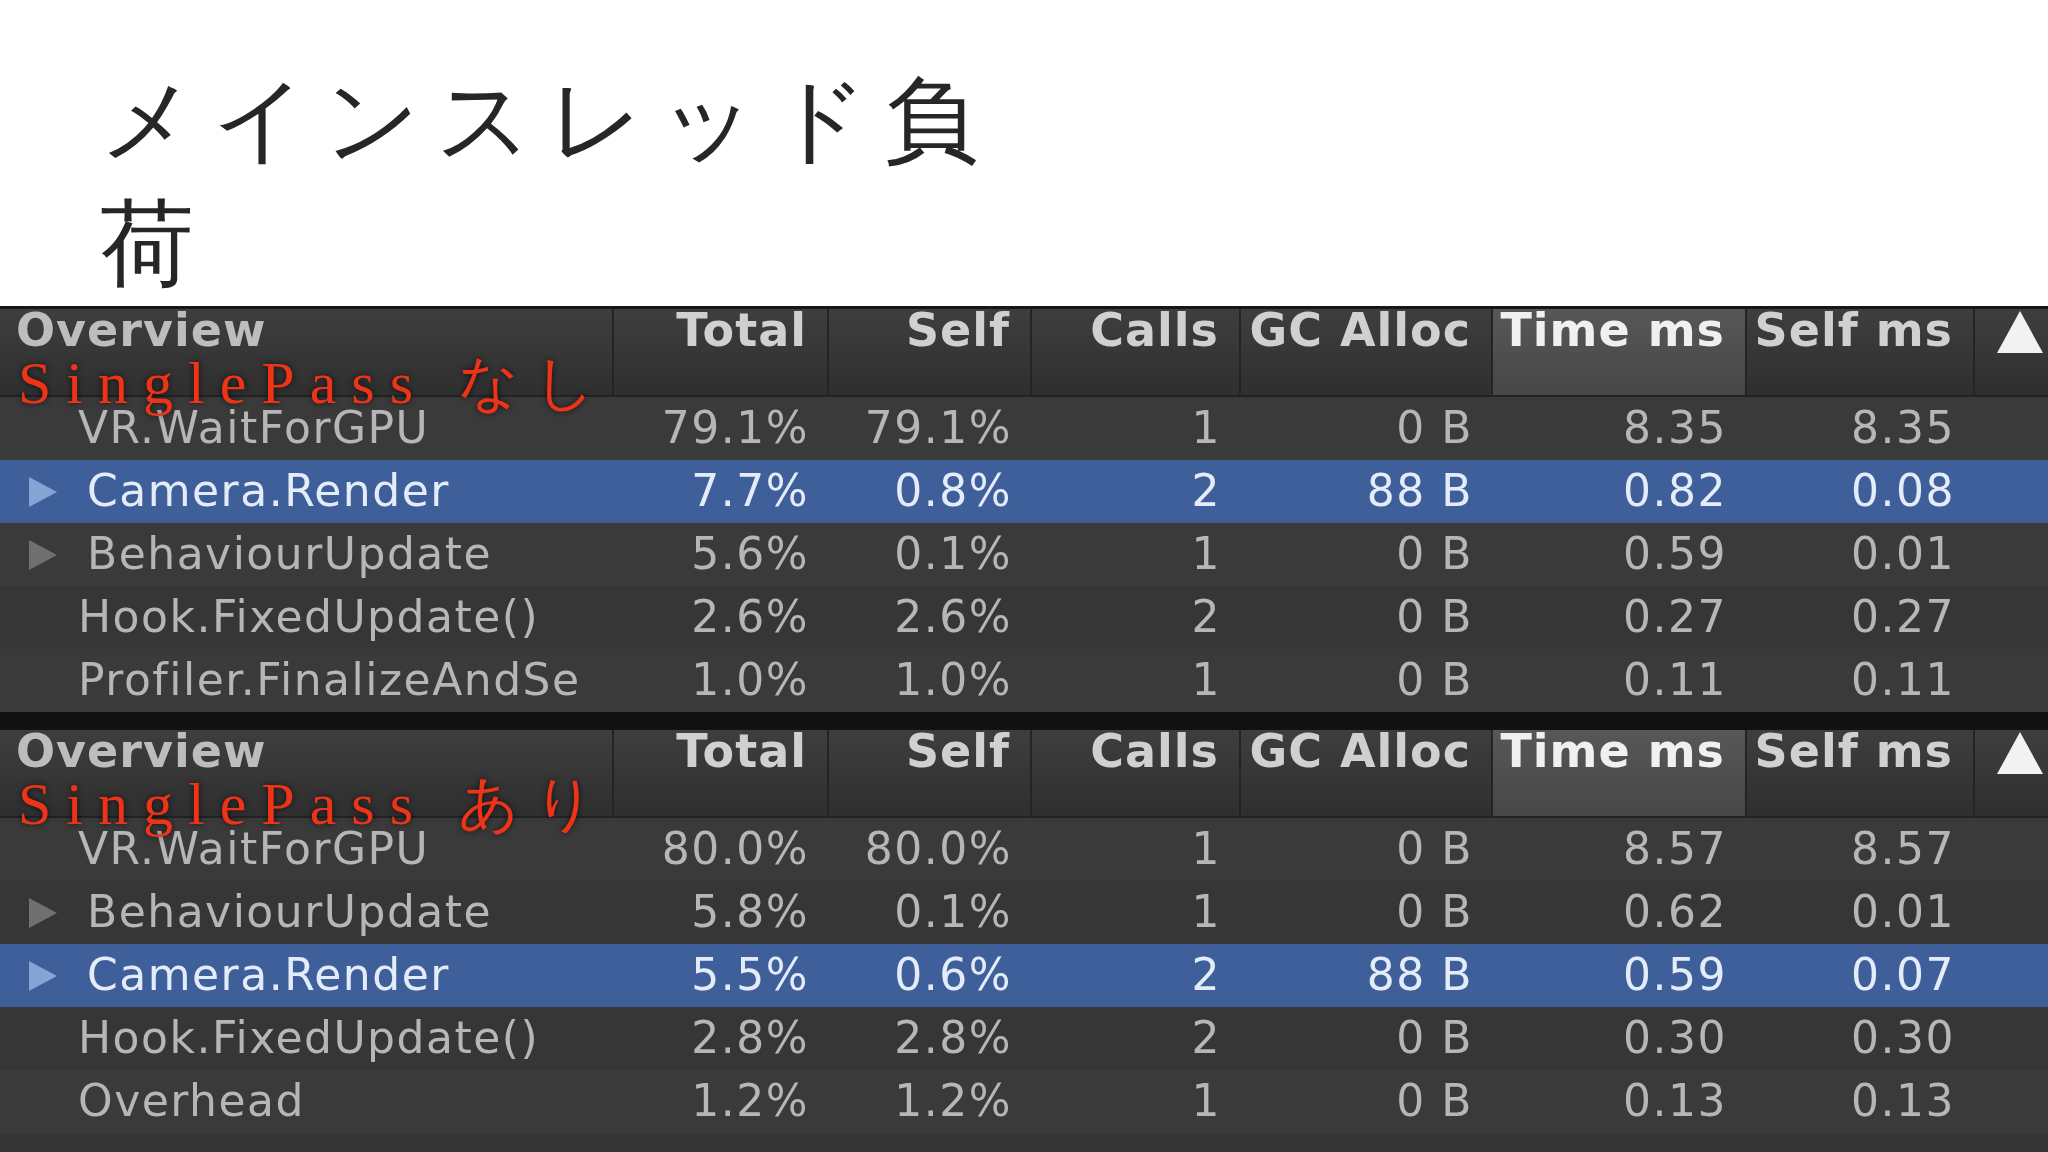 This screenshot has width=2048, height=1152. What do you see at coordinates (750, 1038) in the screenshot?
I see `total-value: 2.8%` at bounding box center [750, 1038].